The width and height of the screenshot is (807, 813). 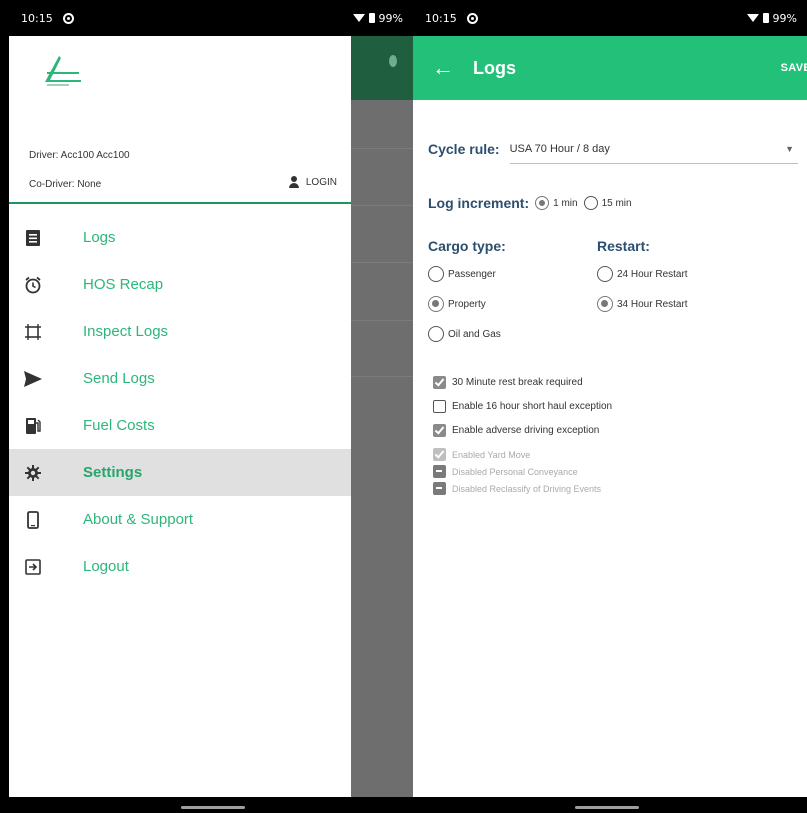 I want to click on checkbox-label: Enable 16 hour short haul exception, so click(x=532, y=406).